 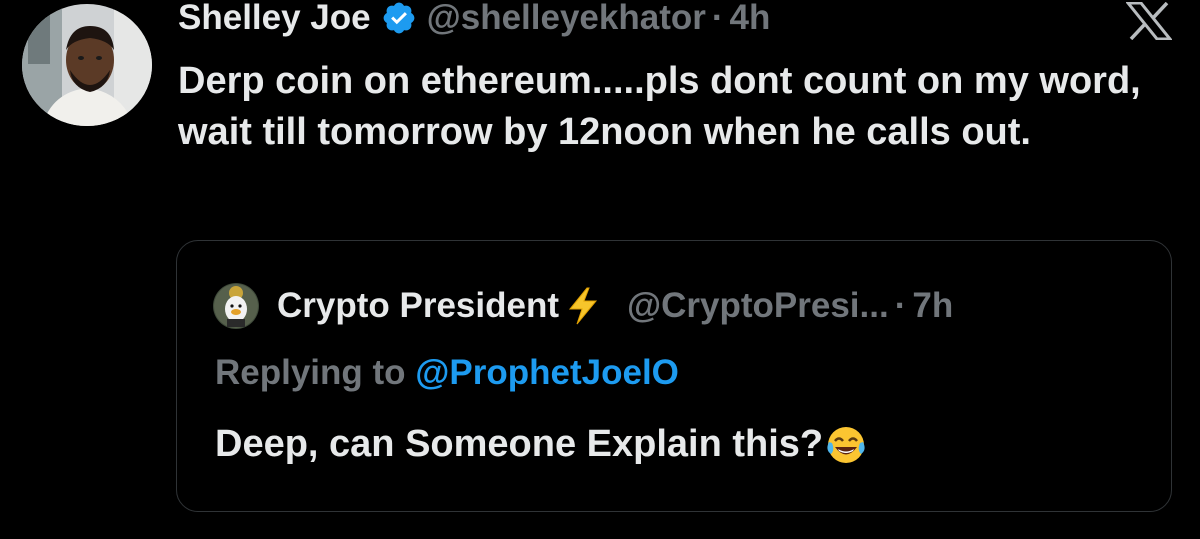 I want to click on verified-badge-icon, so click(x=399, y=18).